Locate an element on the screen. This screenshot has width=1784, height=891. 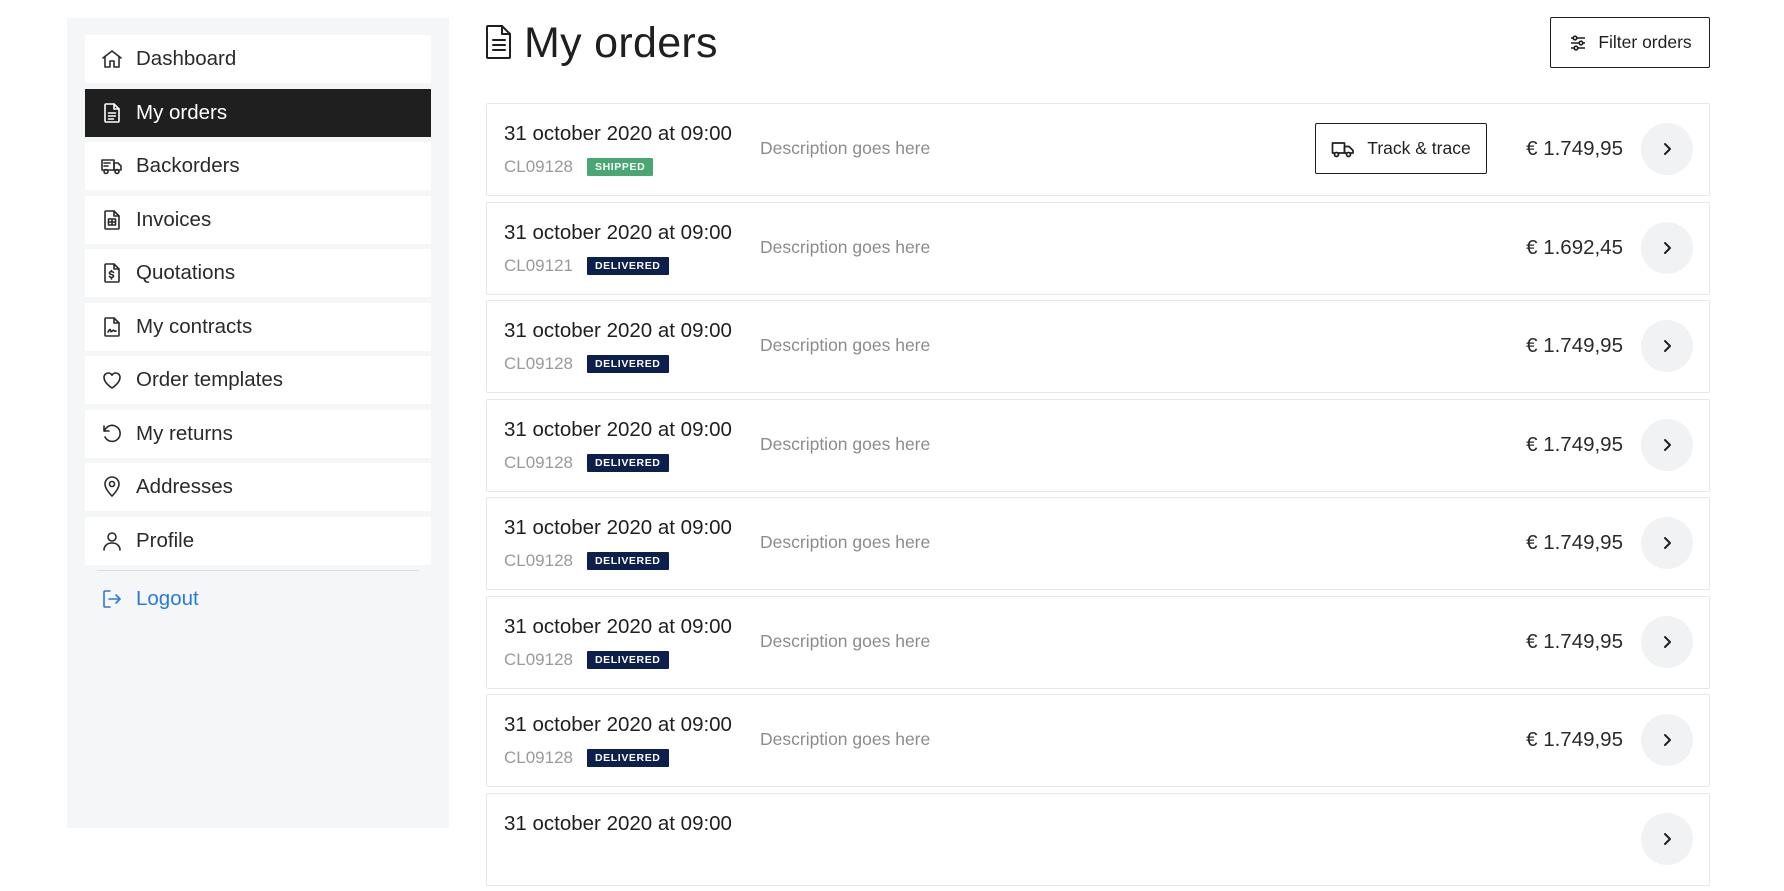
order-price: € 1.692,45 is located at coordinates (1574, 247).